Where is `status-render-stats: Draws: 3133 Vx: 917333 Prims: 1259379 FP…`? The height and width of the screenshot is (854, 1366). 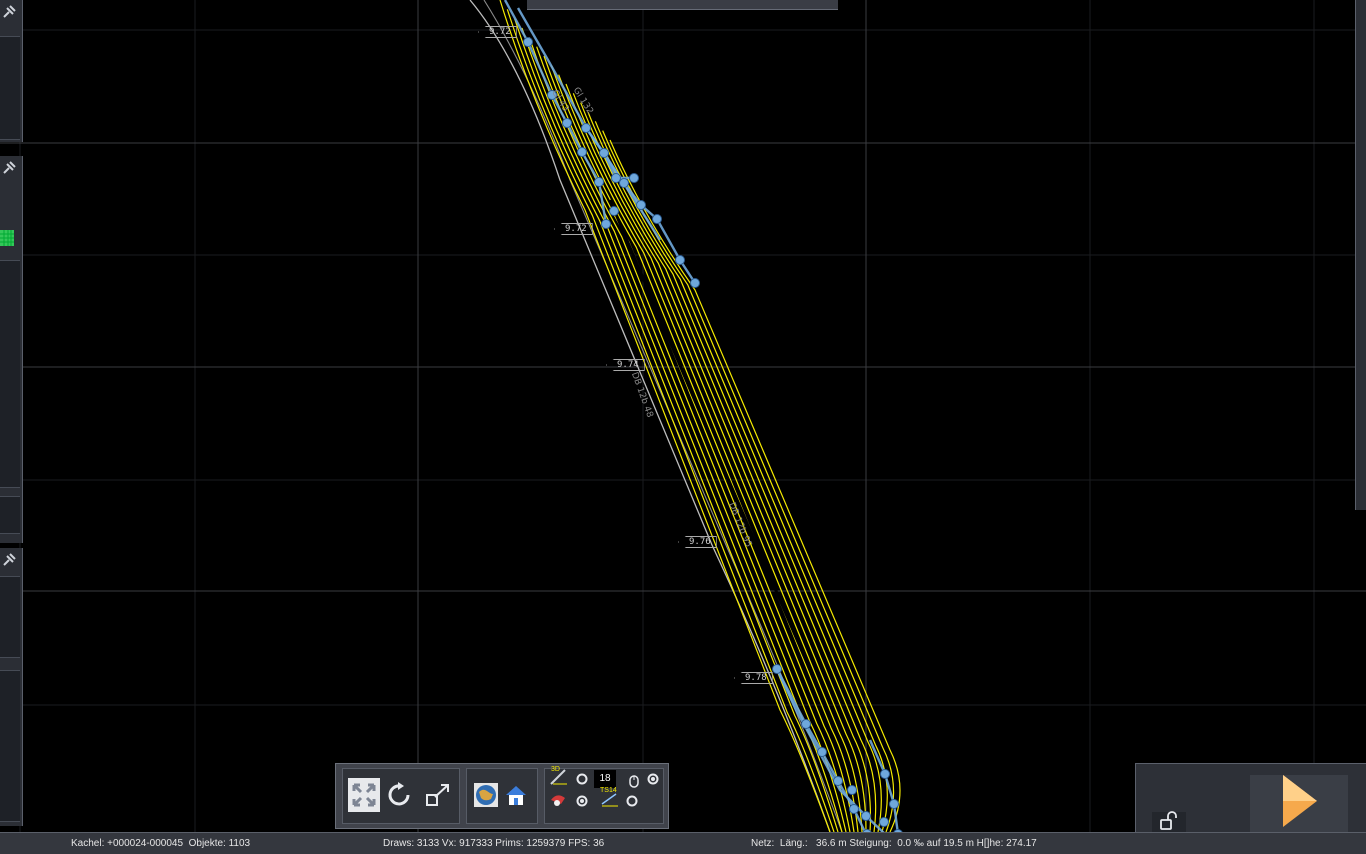
status-render-stats: Draws: 3133 Vx: 917333 Prims: 1259379 FP… is located at coordinates (494, 843).